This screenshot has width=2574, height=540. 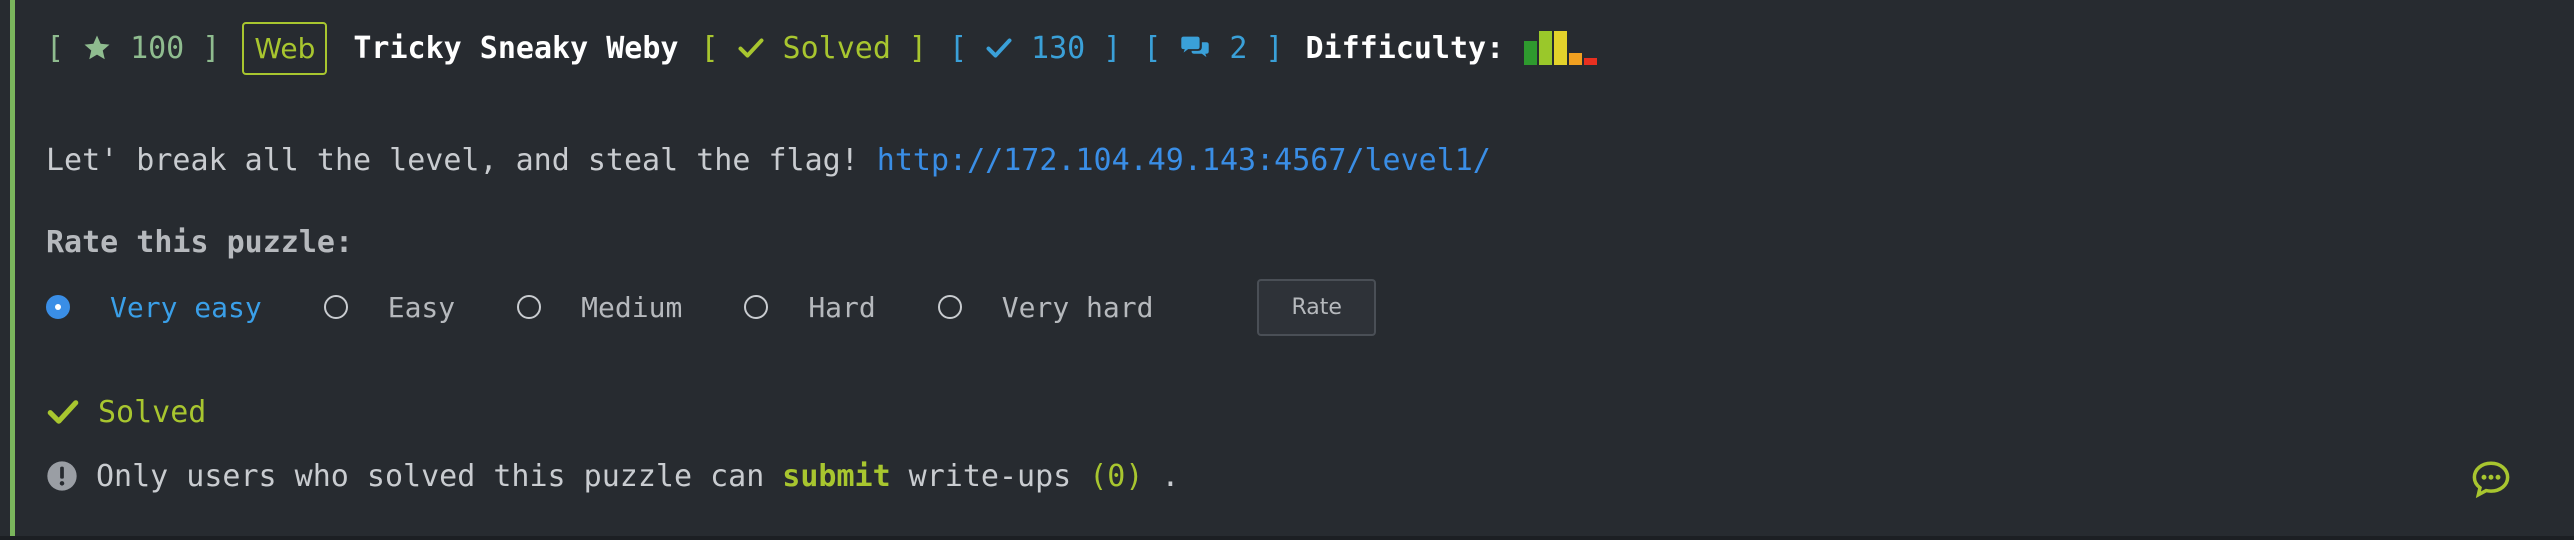 I want to click on solved-indicator-border, so click(x=12, y=270).